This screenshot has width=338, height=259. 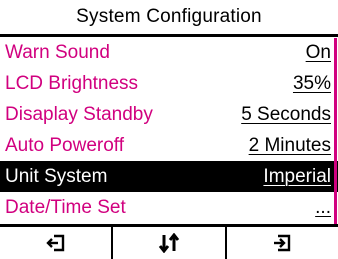 What do you see at coordinates (65, 145) in the screenshot?
I see `menu-item-label: Auto Poweroff` at bounding box center [65, 145].